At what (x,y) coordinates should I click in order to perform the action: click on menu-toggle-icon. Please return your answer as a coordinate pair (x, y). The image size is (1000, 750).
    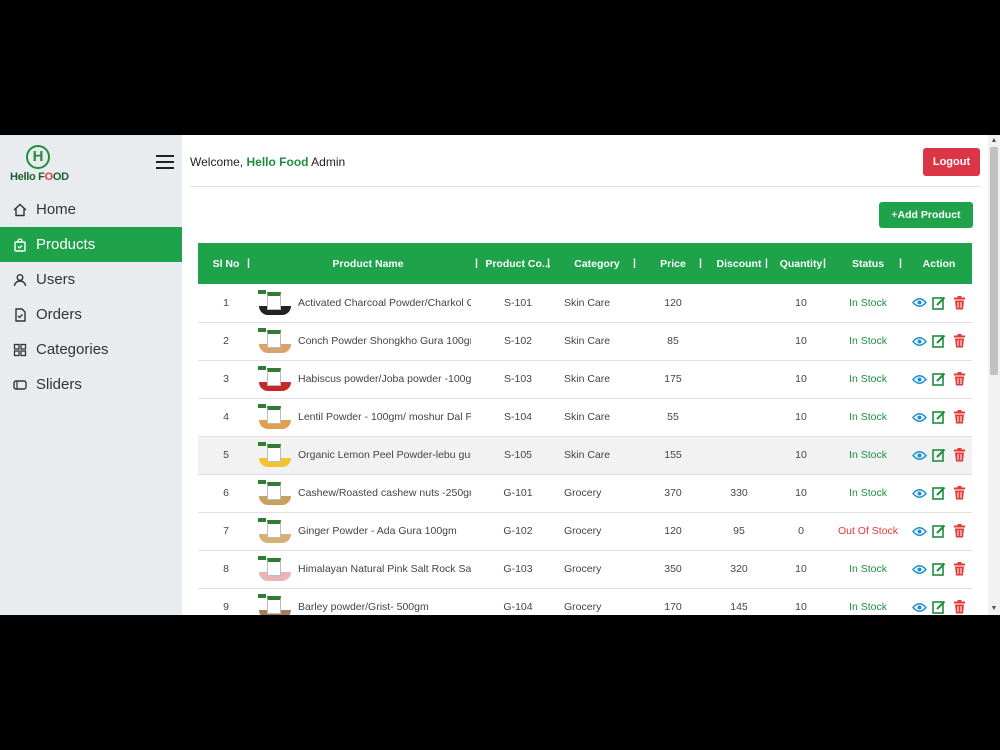
    Looking at the image, I should click on (165, 162).